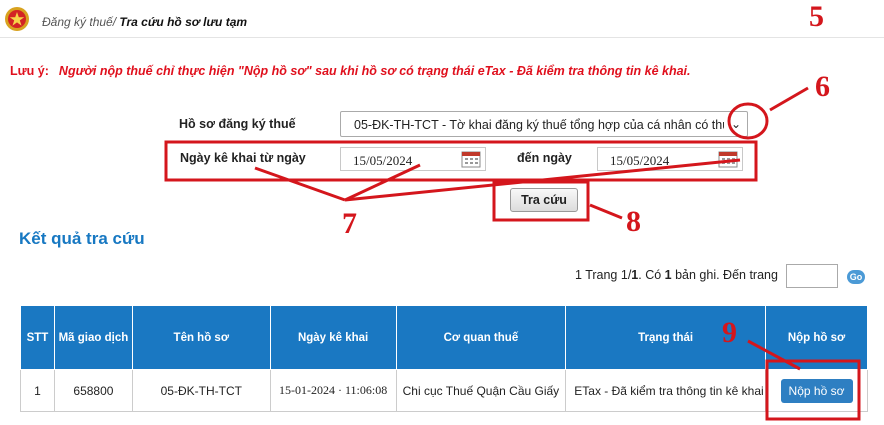 This screenshot has height=425, width=884. What do you see at coordinates (82, 238) in the screenshot?
I see `results-title: Kết quả tra cứu` at bounding box center [82, 238].